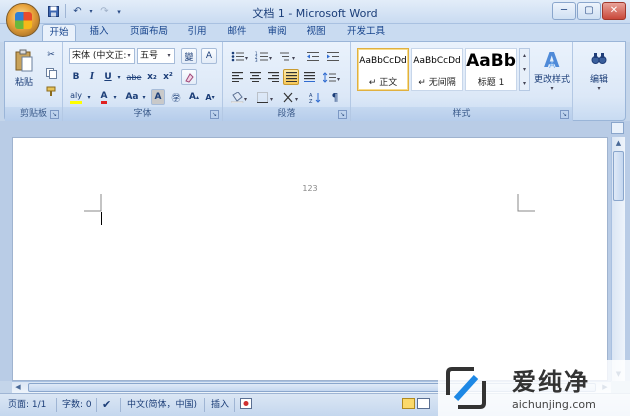 This screenshot has width=630, height=416. Describe the element at coordinates (149, 33) in the screenshot. I see `tab-page-layout: 页面布局` at that location.